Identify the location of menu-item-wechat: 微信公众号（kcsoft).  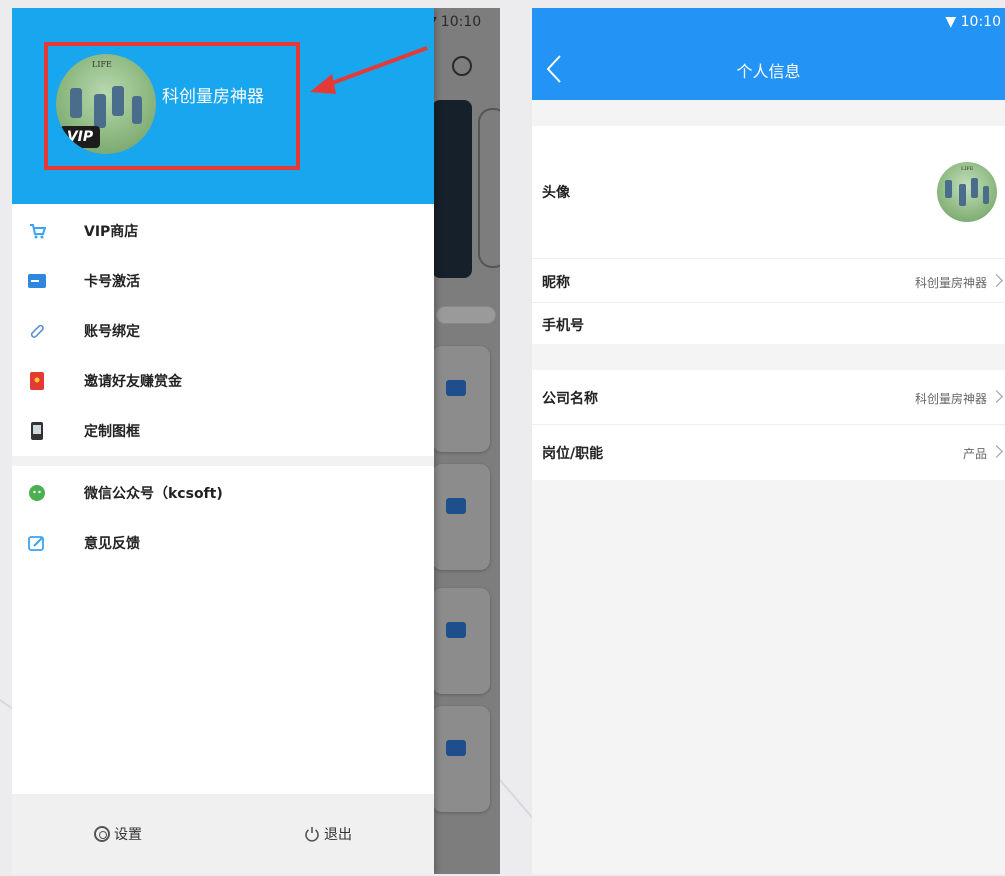
(223, 493).